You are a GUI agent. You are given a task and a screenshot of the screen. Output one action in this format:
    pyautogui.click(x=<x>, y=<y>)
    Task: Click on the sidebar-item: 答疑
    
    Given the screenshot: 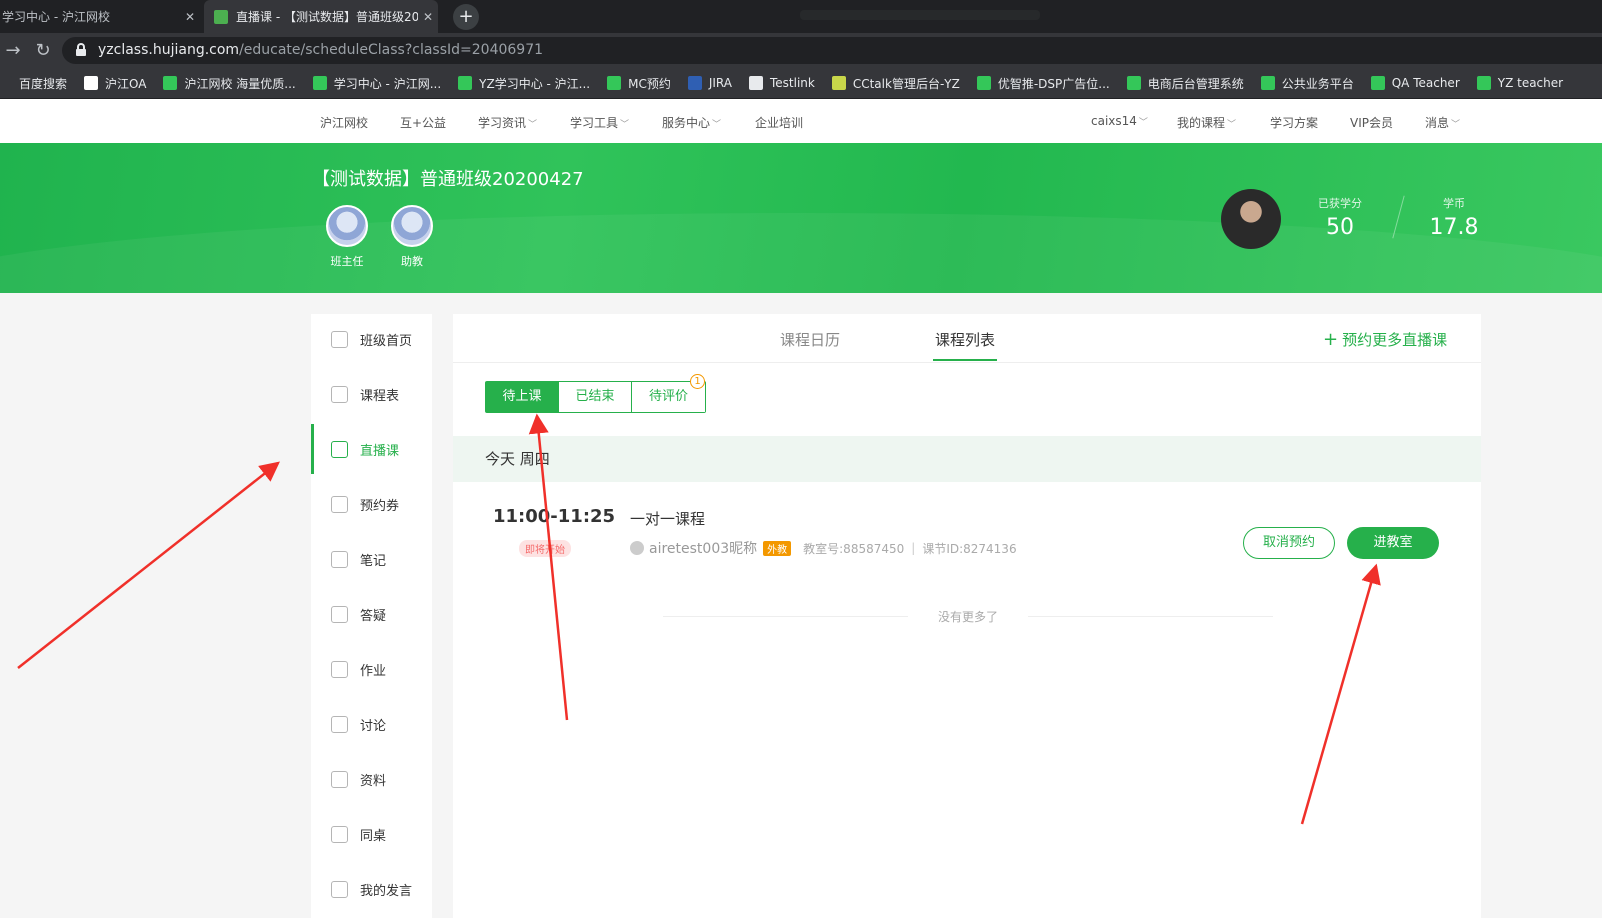 What is the action you would take?
    pyautogui.click(x=371, y=614)
    